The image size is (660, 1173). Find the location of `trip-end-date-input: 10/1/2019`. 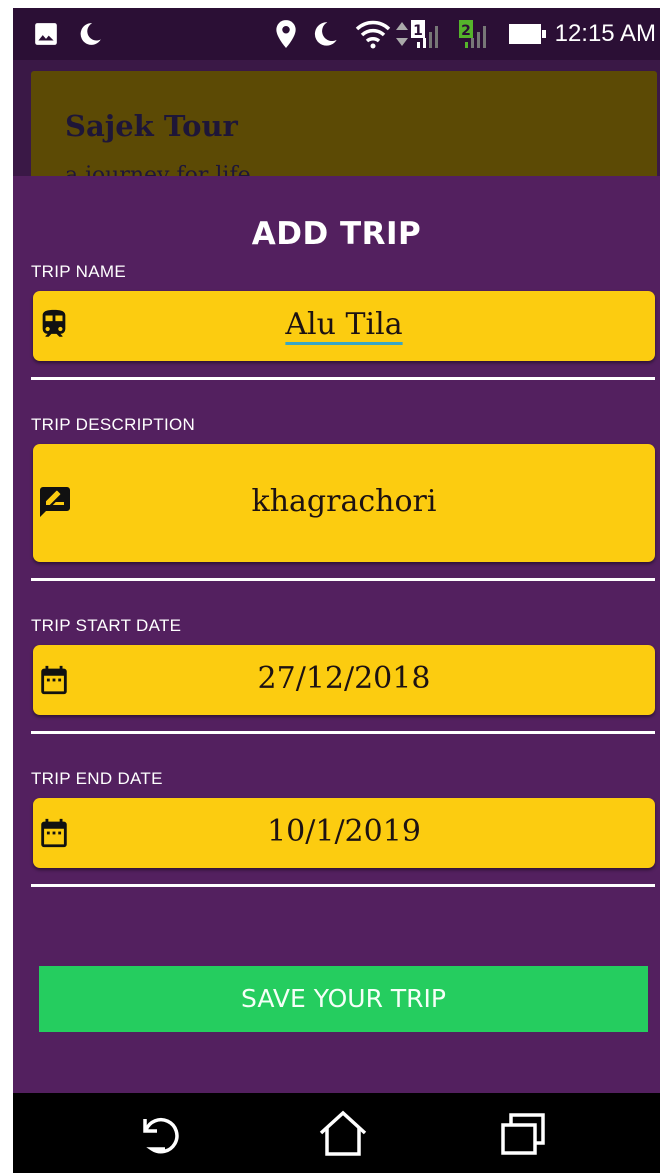

trip-end-date-input: 10/1/2019 is located at coordinates (344, 833).